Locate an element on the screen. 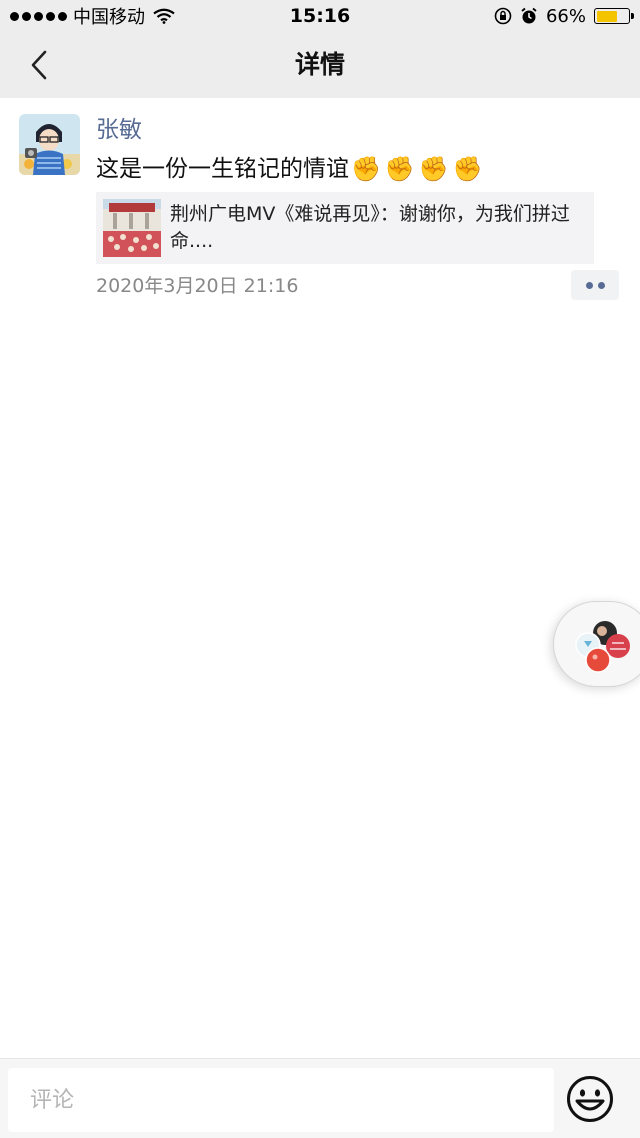  comment-bar is located at coordinates (320, 1098).